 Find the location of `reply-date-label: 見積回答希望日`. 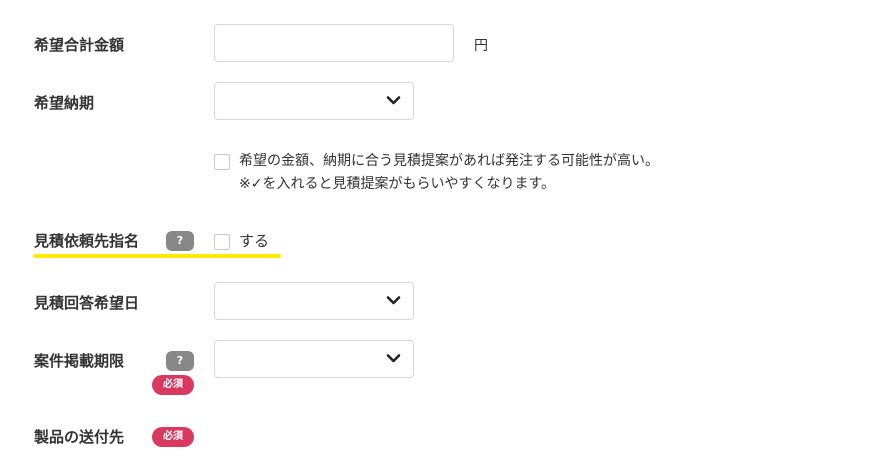

reply-date-label: 見積回答希望日 is located at coordinates (87, 303).